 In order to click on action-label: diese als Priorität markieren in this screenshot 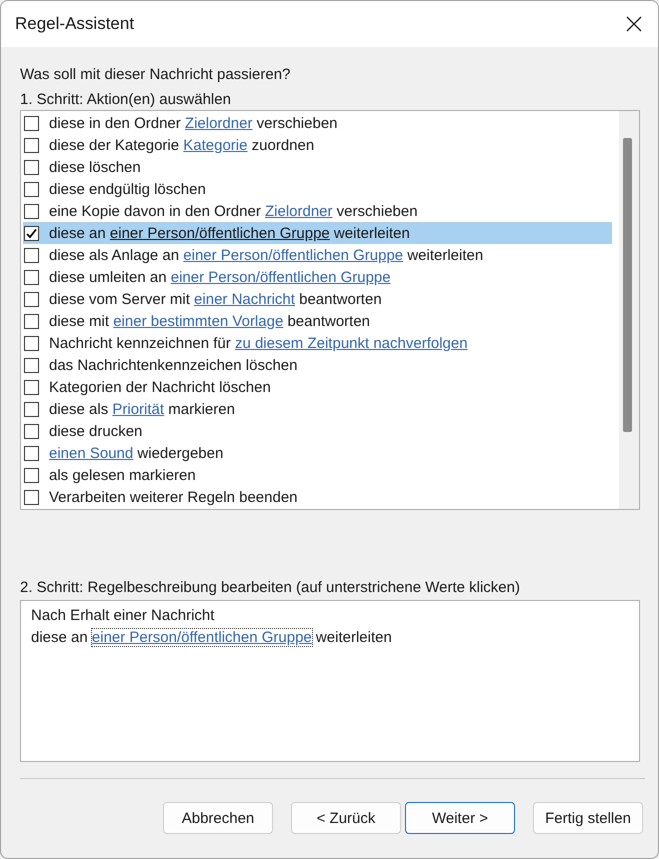, I will do `click(142, 409)`.